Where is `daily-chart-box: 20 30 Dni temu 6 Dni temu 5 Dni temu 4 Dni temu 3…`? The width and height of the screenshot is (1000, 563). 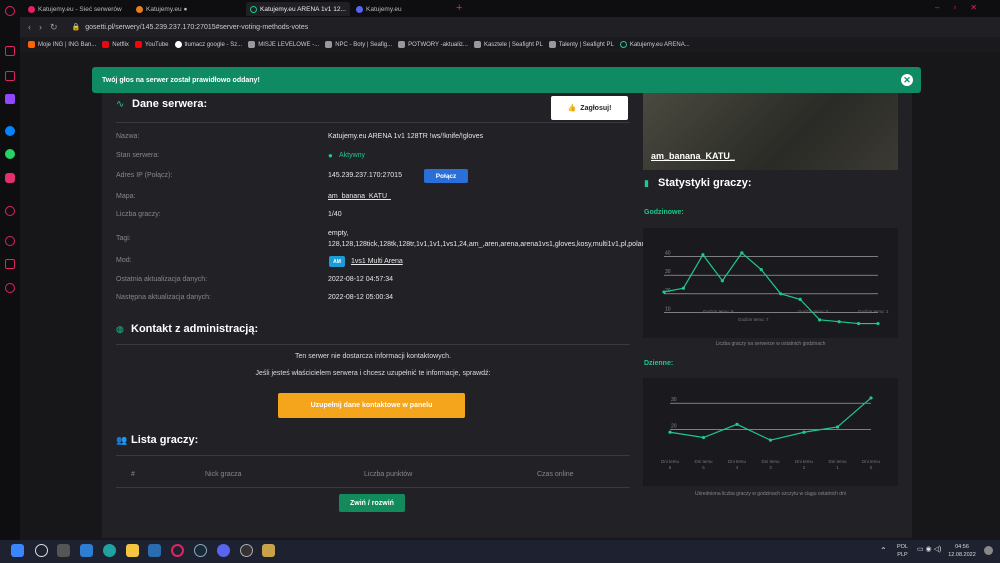 daily-chart-box: 20 30 Dni temu 6 Dni temu 5 Dni temu 4 Dni temu 3… is located at coordinates (770, 432).